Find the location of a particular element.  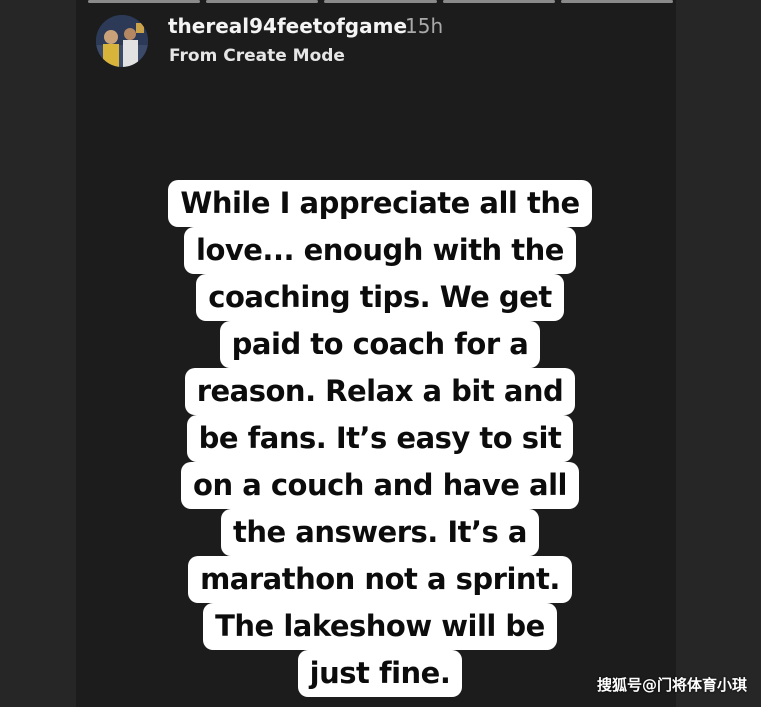

caption-line: The lakeshow will be is located at coordinates (380, 626).